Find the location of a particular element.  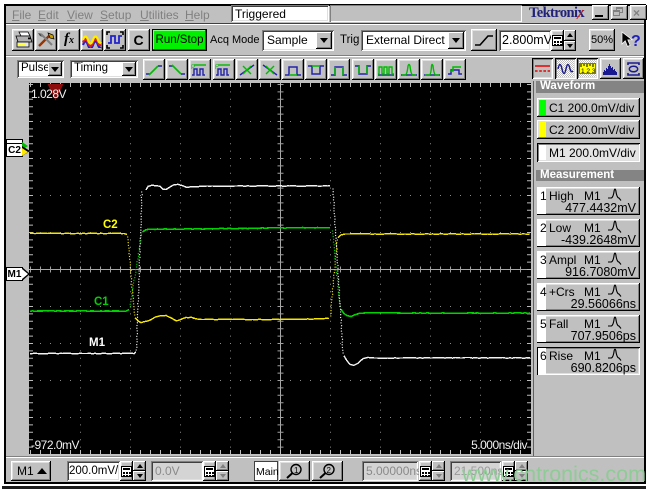

svg-text: 5.000ns/div is located at coordinates (499, 445).